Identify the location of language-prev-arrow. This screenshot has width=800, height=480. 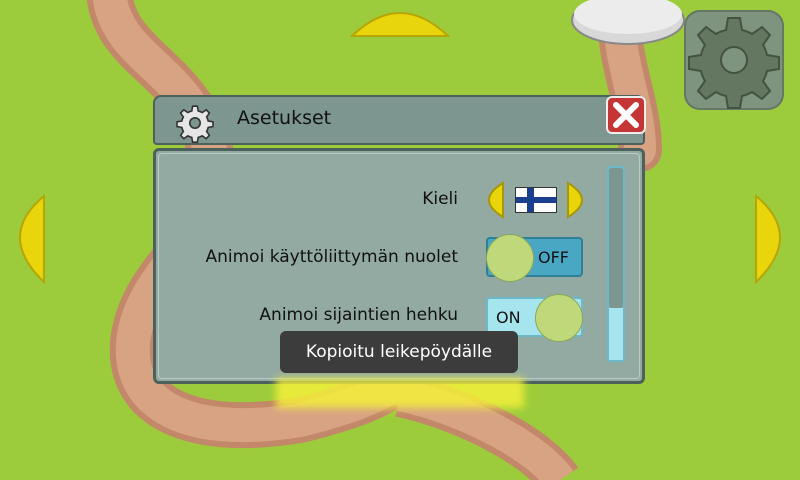
(494, 200).